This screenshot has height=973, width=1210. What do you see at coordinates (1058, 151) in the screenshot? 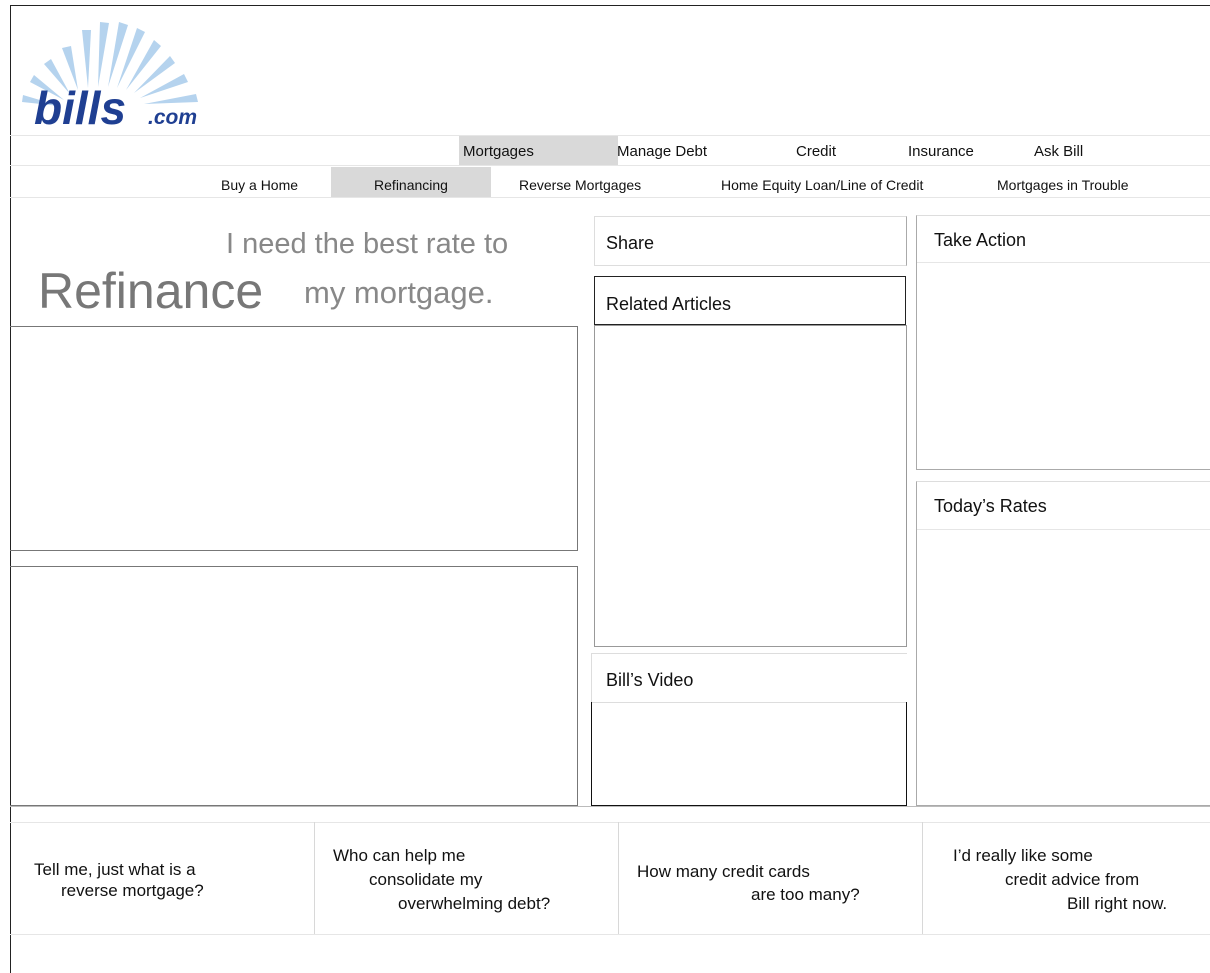
I see `nav-ask-bill: Ask Bill` at bounding box center [1058, 151].